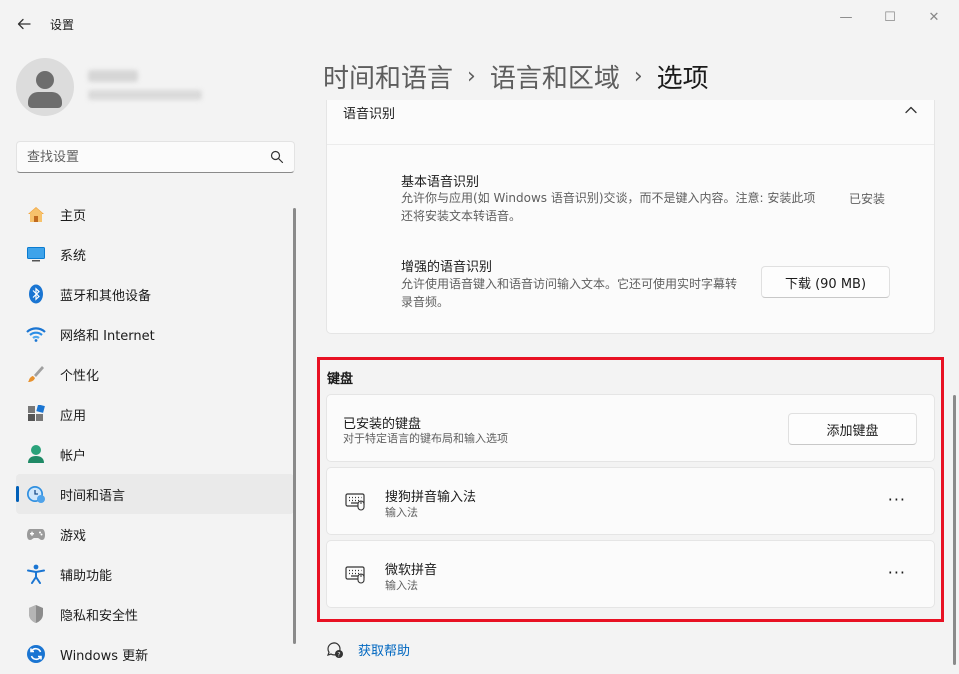  Describe the element at coordinates (36, 374) in the screenshot. I see `brush-icon` at that location.